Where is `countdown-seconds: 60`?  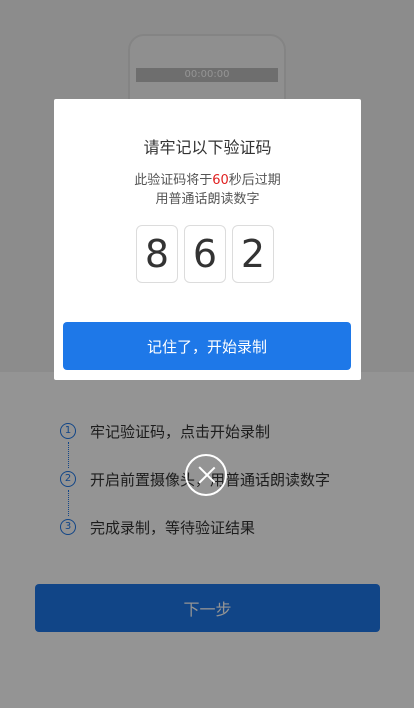 countdown-seconds: 60 is located at coordinates (220, 180).